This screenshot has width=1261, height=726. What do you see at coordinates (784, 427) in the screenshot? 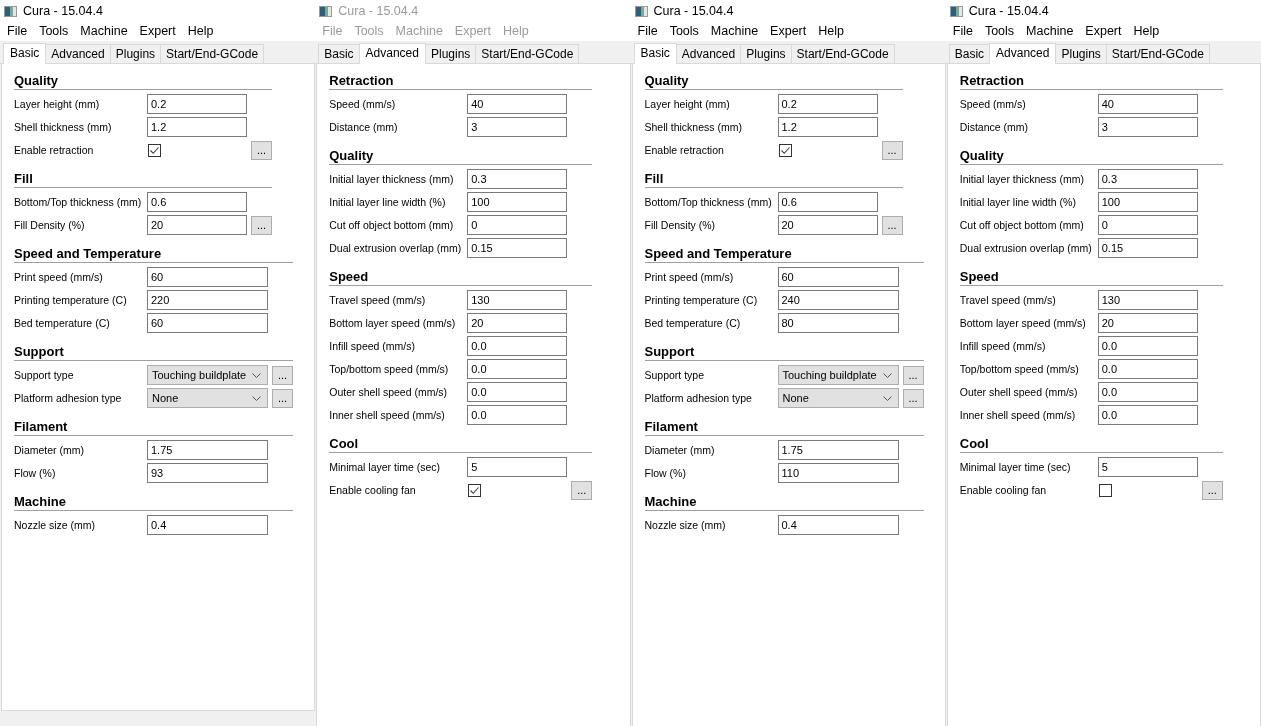
I see `section-heading: Filament` at bounding box center [784, 427].